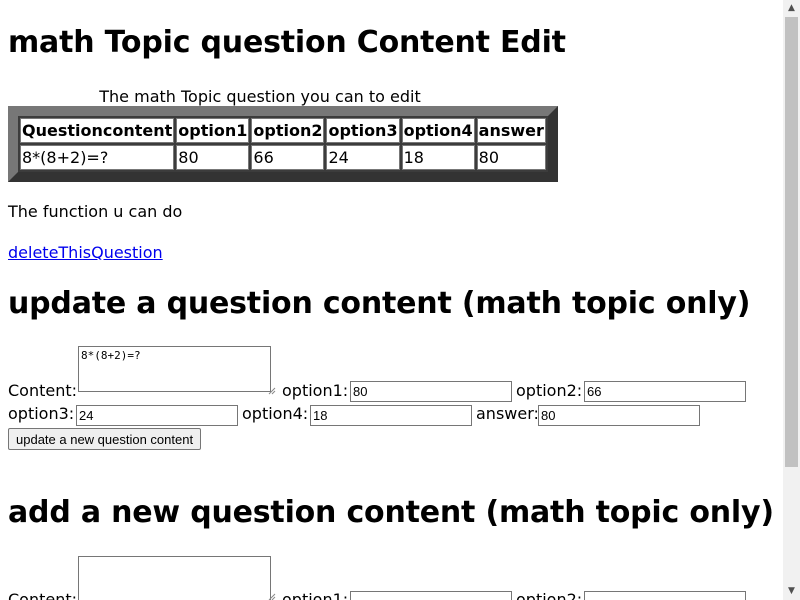  Describe the element at coordinates (363, 157) in the screenshot. I see `table-cell: 24` at that location.